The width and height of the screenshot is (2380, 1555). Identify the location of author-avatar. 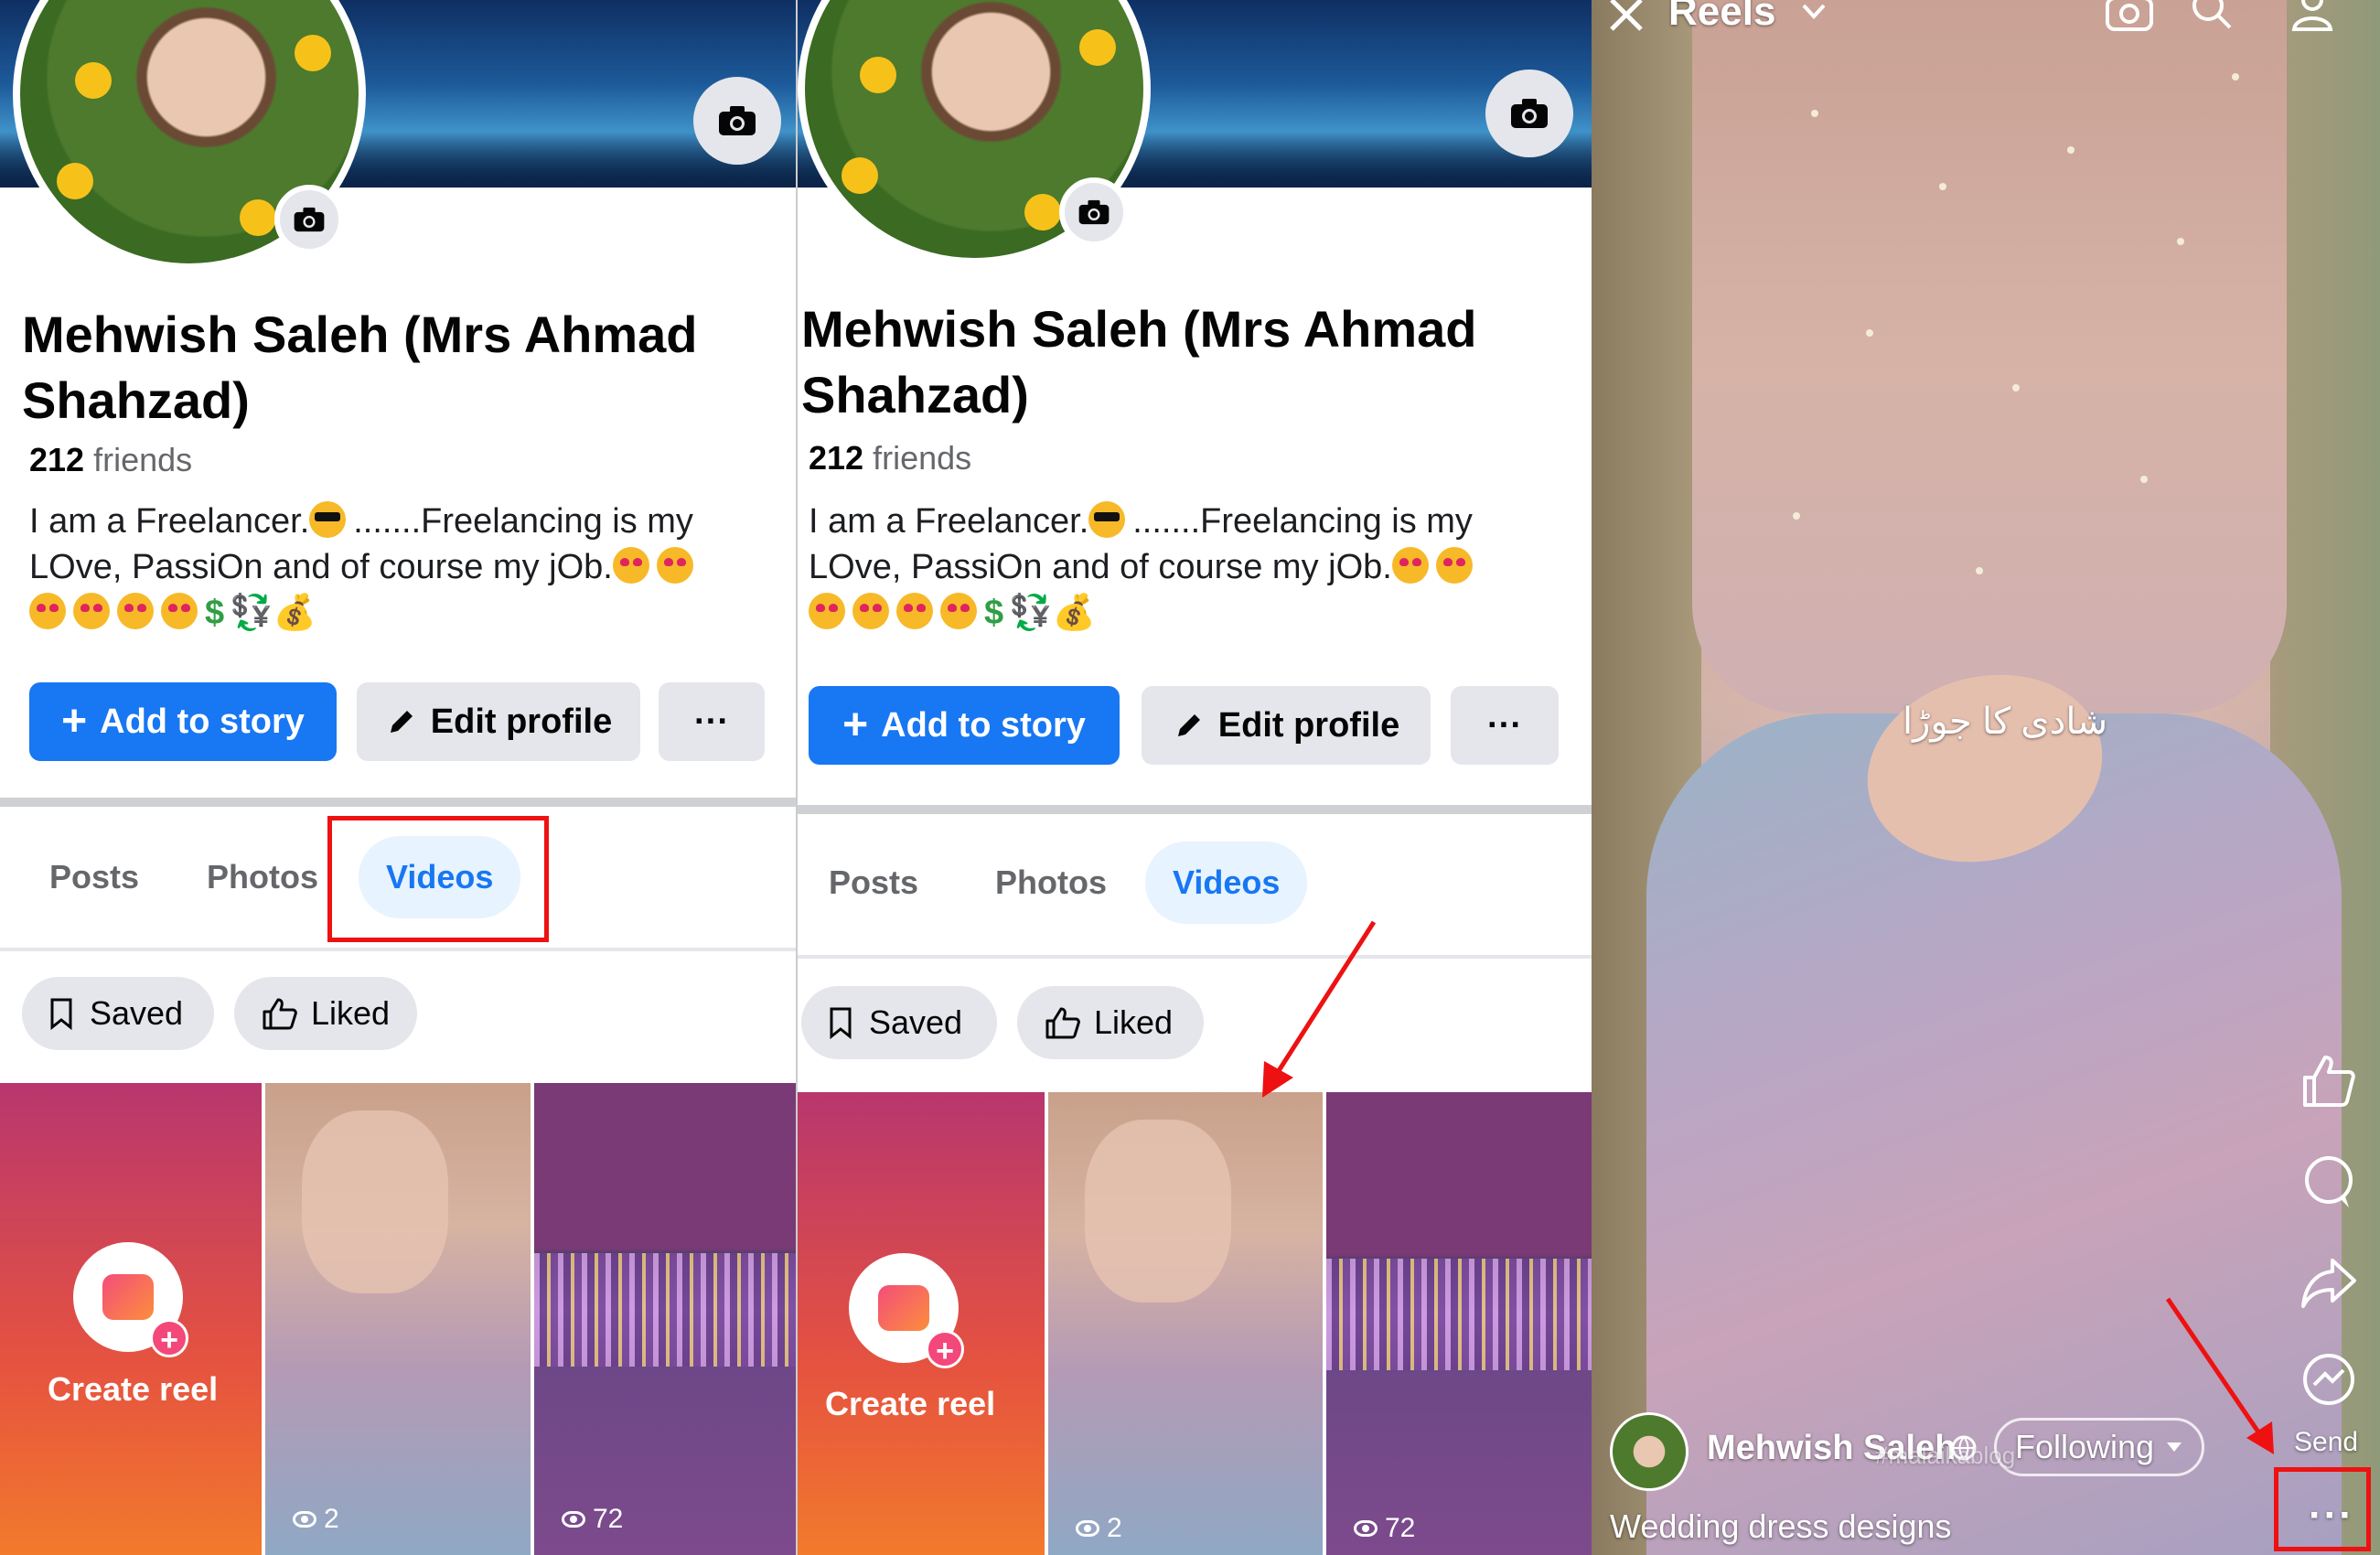
(1649, 1451).